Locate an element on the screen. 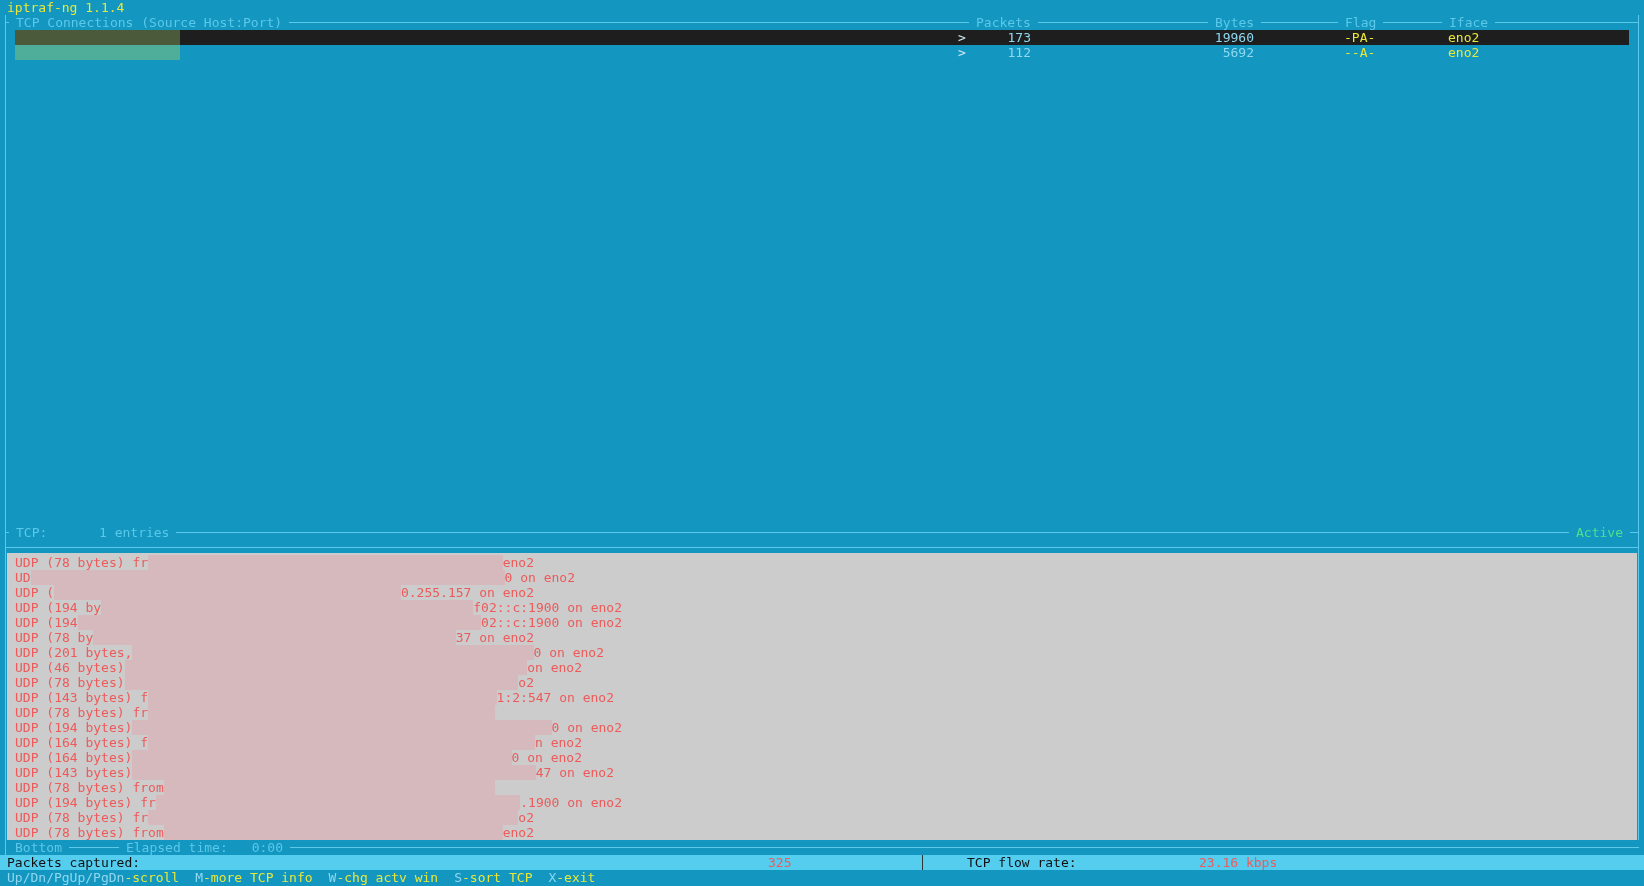  log-line-end: on eno2 is located at coordinates (554, 667).